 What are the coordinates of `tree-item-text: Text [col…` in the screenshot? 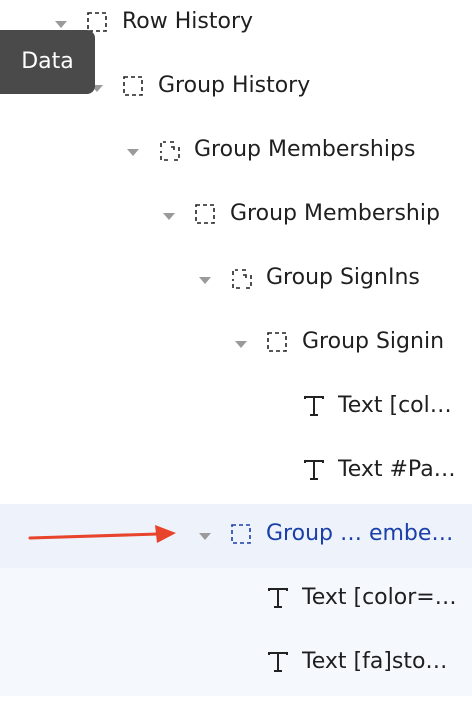 It's located at (236, 408).